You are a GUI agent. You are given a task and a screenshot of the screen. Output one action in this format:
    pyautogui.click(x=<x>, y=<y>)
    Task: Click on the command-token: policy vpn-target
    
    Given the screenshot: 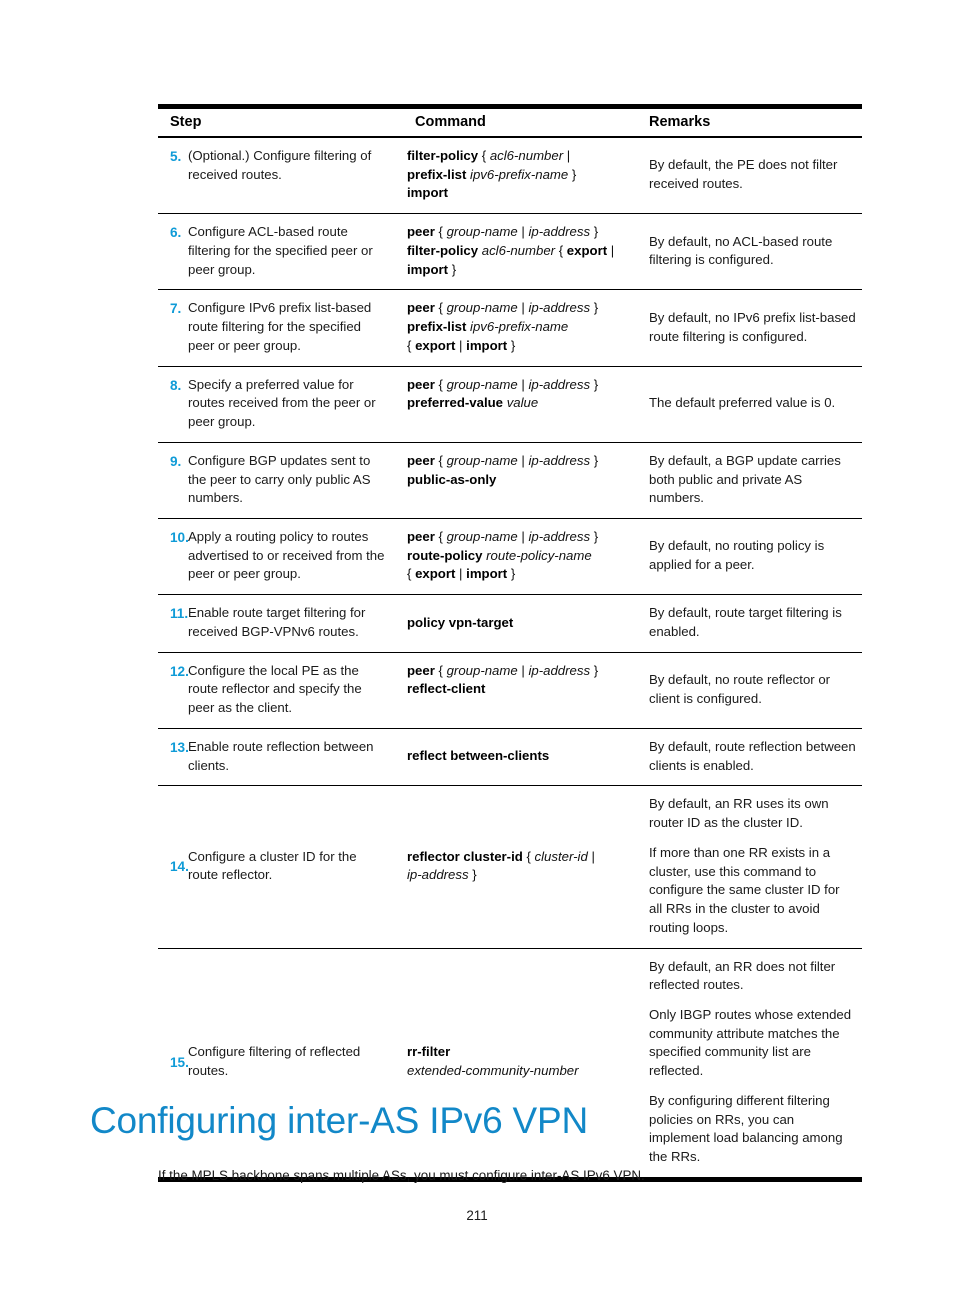 What is the action you would take?
    pyautogui.click(x=460, y=622)
    